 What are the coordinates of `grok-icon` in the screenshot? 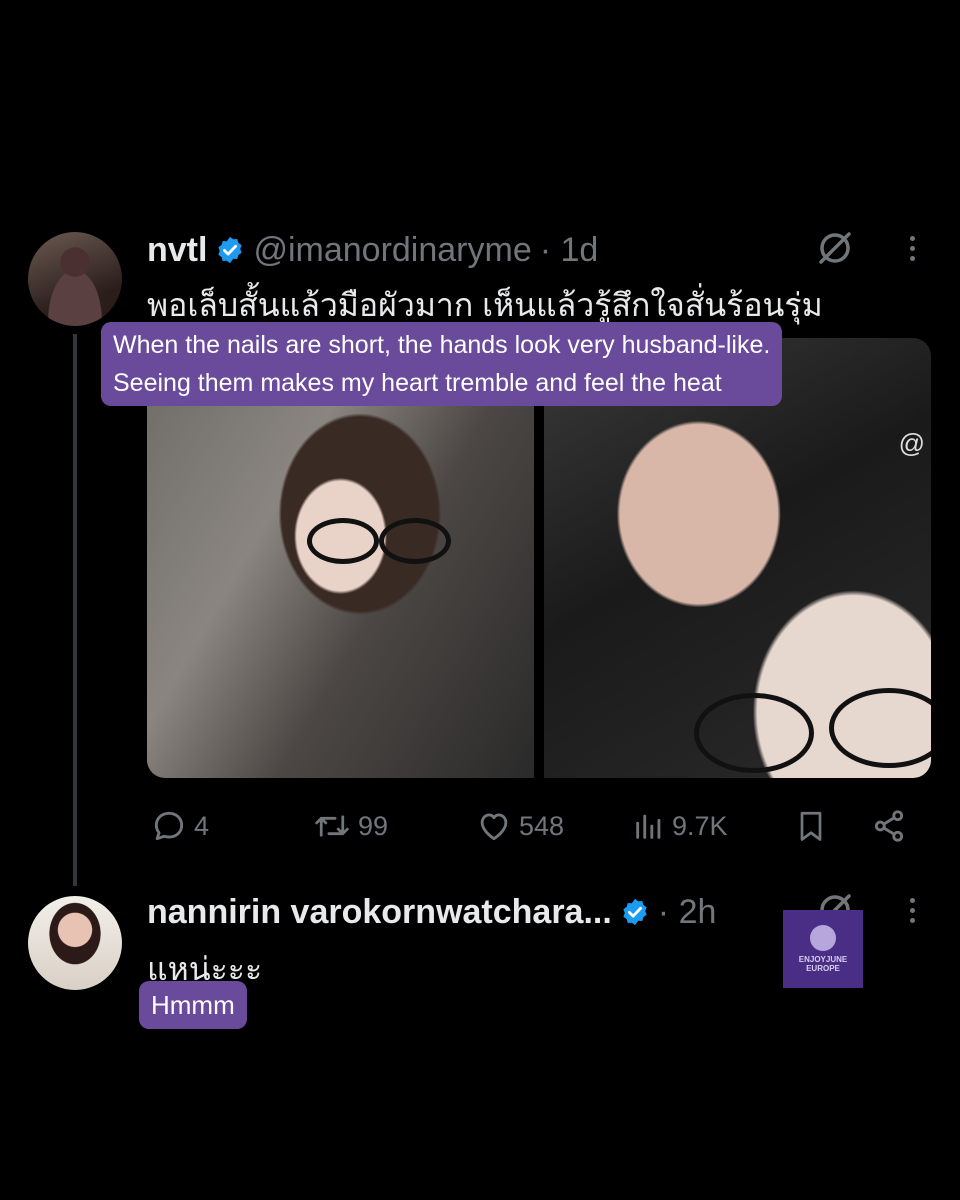 It's located at (835, 250).